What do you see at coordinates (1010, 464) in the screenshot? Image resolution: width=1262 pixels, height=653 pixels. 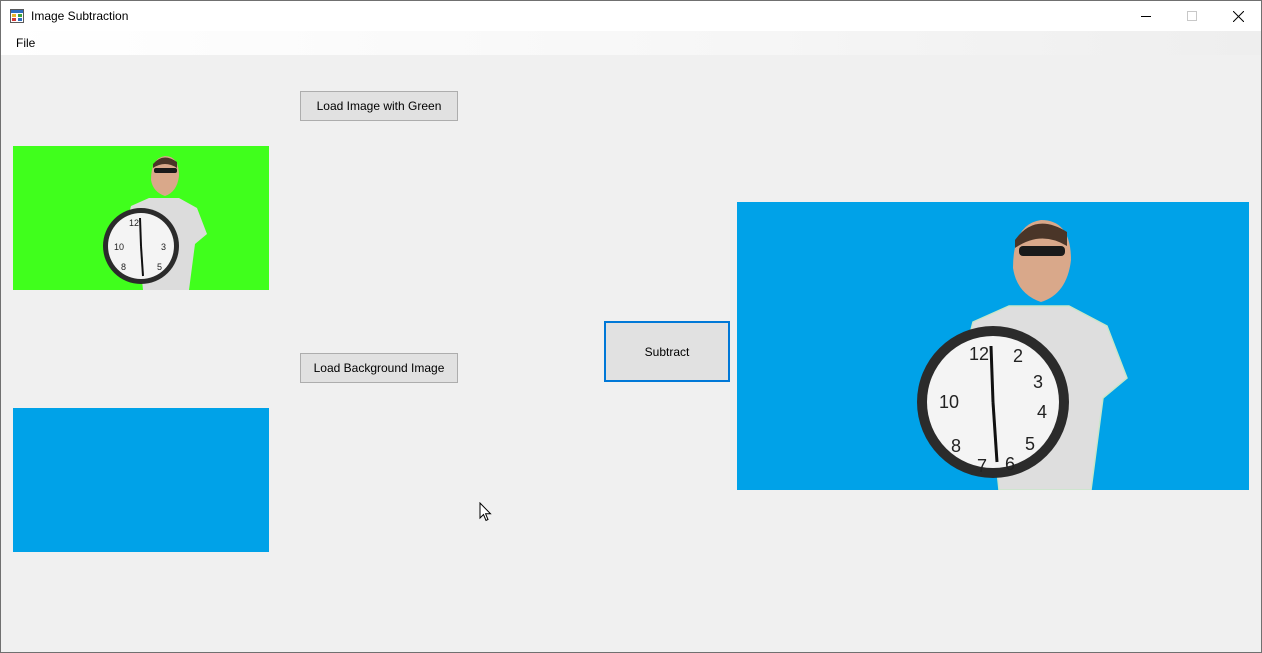 I see `svg-text: 6` at bounding box center [1010, 464].